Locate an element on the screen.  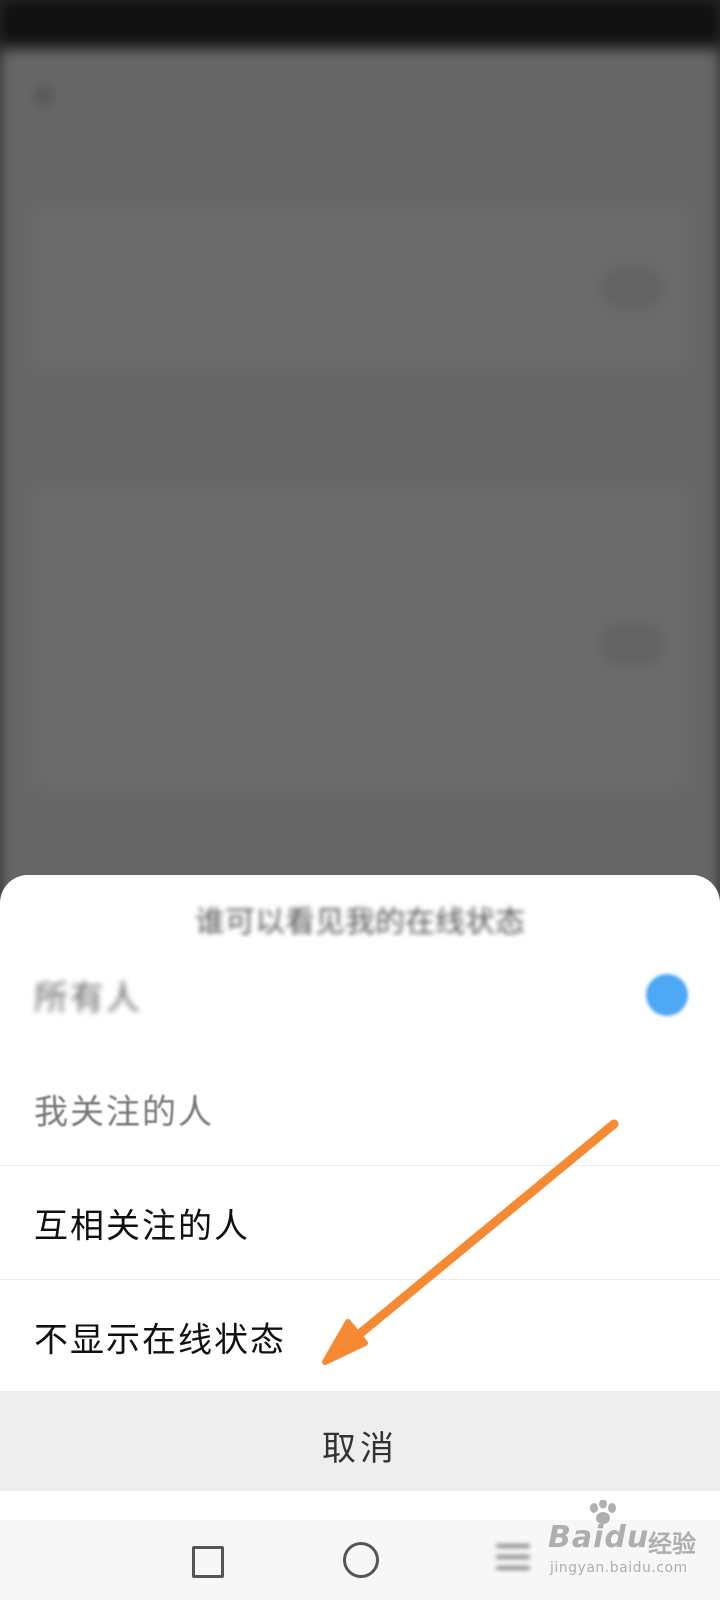
home-circle-icon is located at coordinates (361, 1560).